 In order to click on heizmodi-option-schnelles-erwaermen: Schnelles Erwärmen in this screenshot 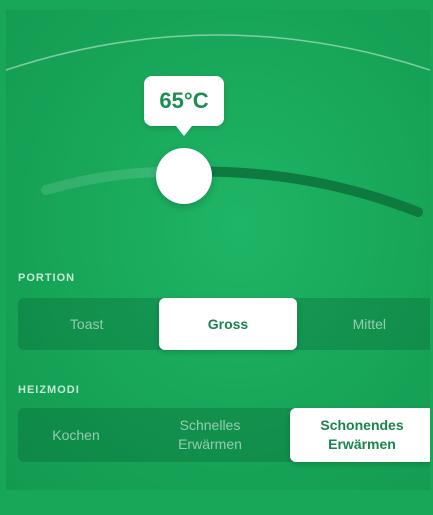, I will do `click(210, 435)`.